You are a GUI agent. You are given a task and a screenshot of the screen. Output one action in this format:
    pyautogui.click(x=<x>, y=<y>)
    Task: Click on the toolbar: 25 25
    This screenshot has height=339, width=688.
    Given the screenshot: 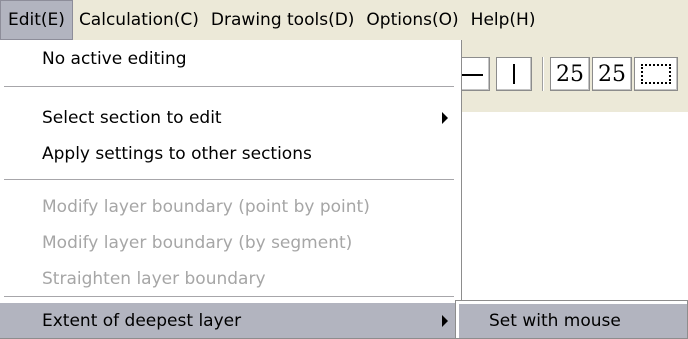 What is the action you would take?
    pyautogui.click(x=571, y=76)
    